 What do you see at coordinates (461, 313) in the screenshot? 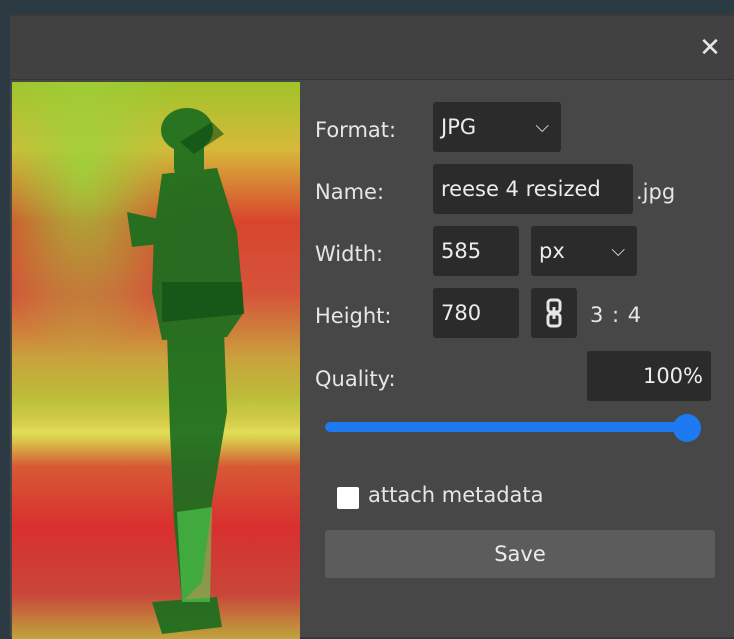
I see `height-value: 780` at bounding box center [461, 313].